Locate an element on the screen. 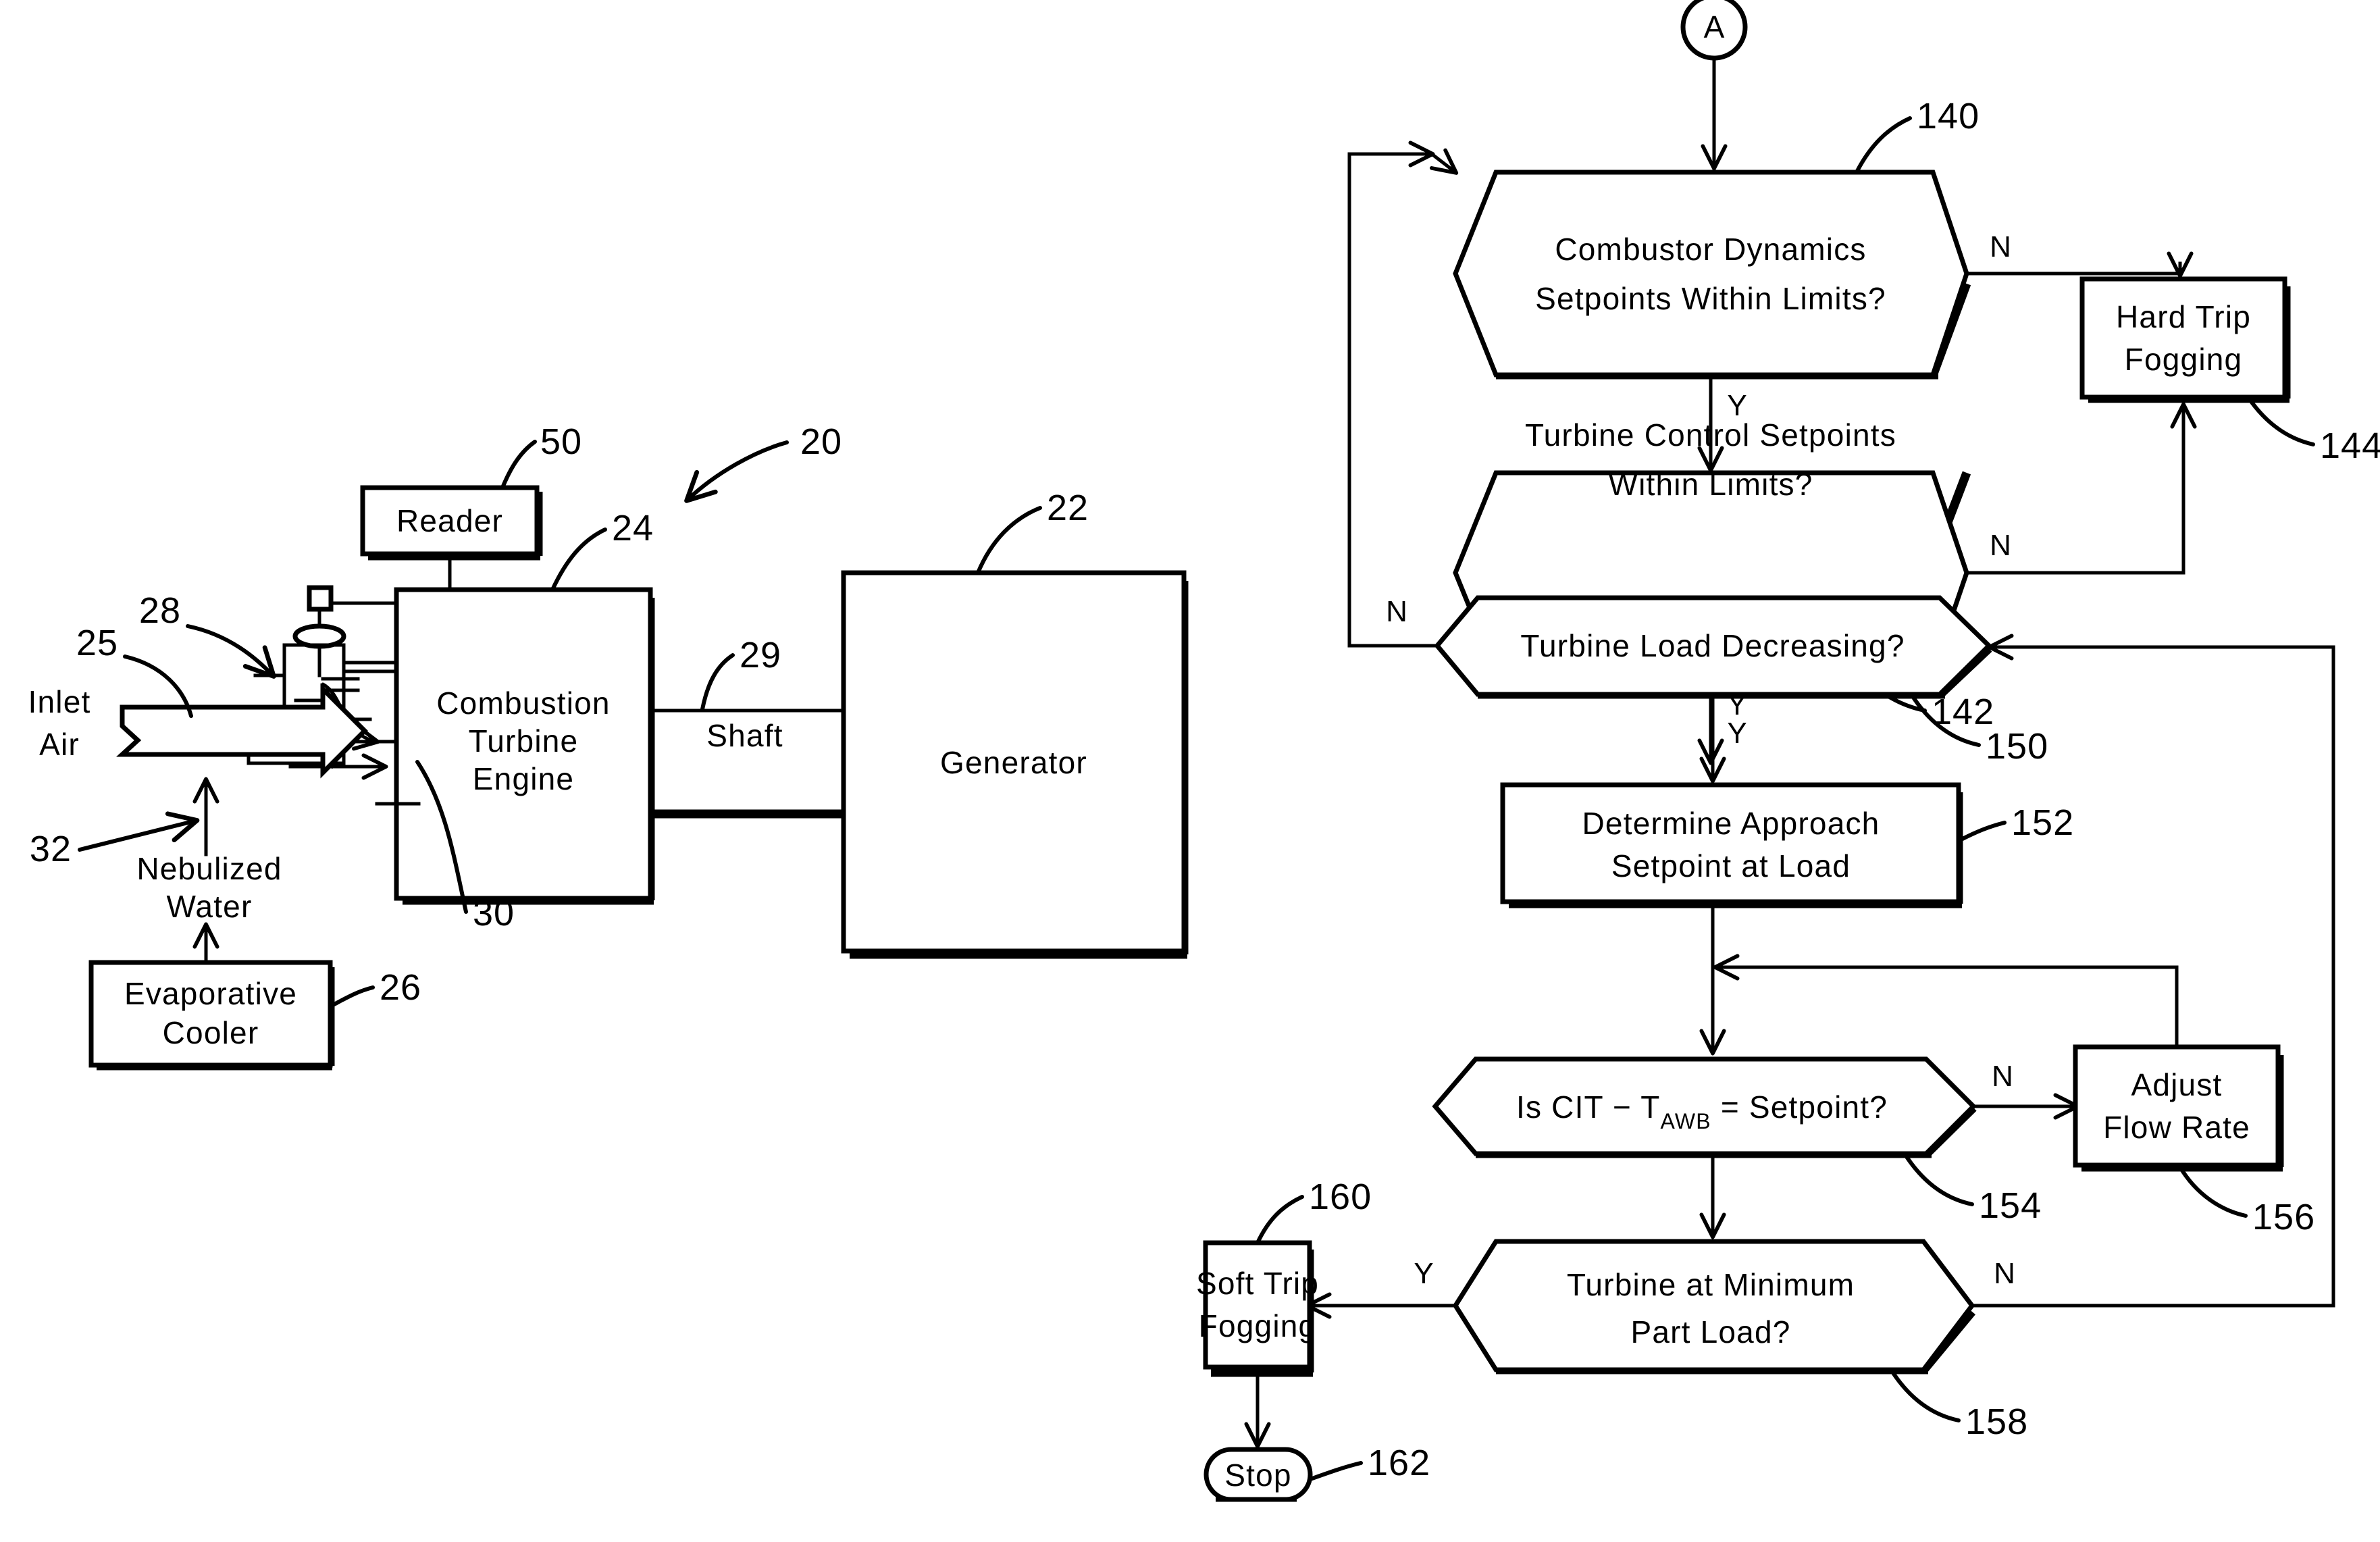 The height and width of the screenshot is (1542, 2380). node-154-text-sub: AWB is located at coordinates (1686, 1121).